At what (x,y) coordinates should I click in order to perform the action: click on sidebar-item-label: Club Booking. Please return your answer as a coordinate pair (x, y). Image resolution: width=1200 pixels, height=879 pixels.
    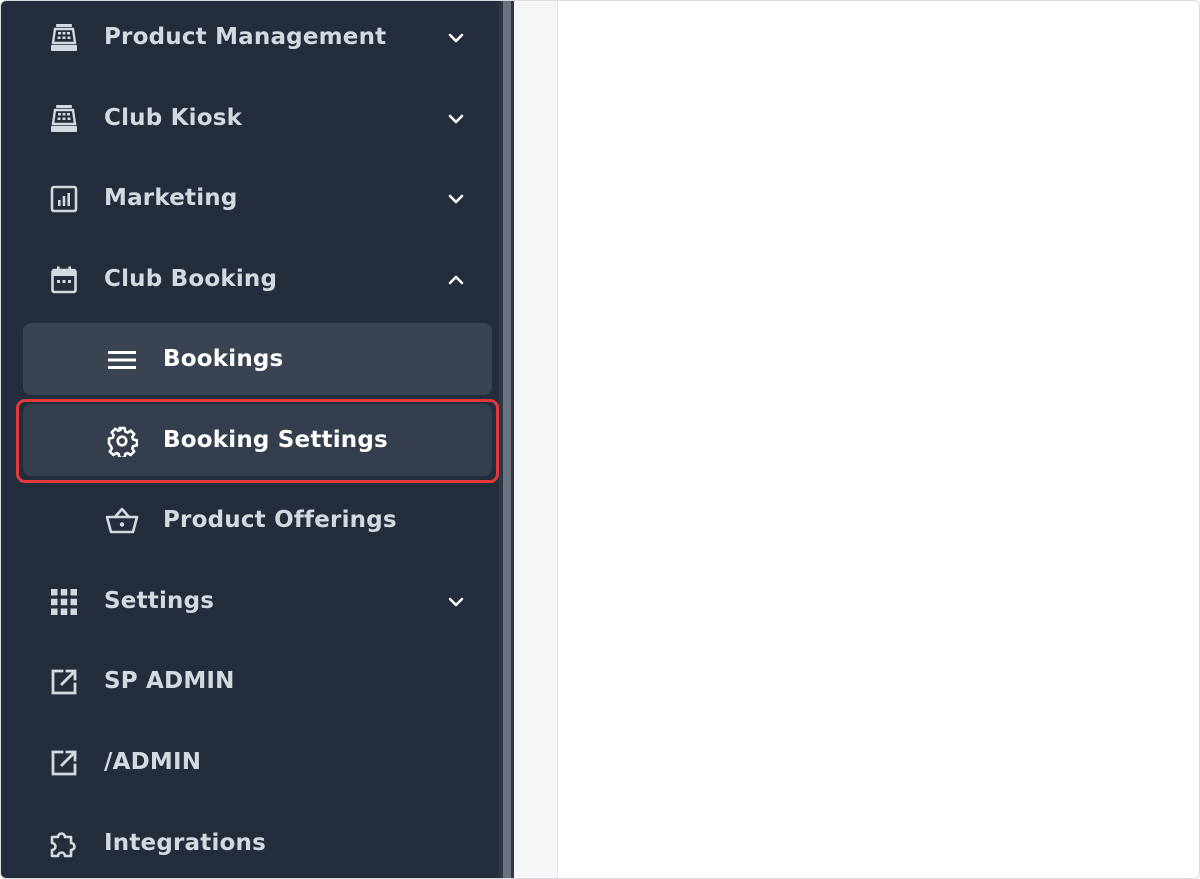
    Looking at the image, I should click on (191, 279).